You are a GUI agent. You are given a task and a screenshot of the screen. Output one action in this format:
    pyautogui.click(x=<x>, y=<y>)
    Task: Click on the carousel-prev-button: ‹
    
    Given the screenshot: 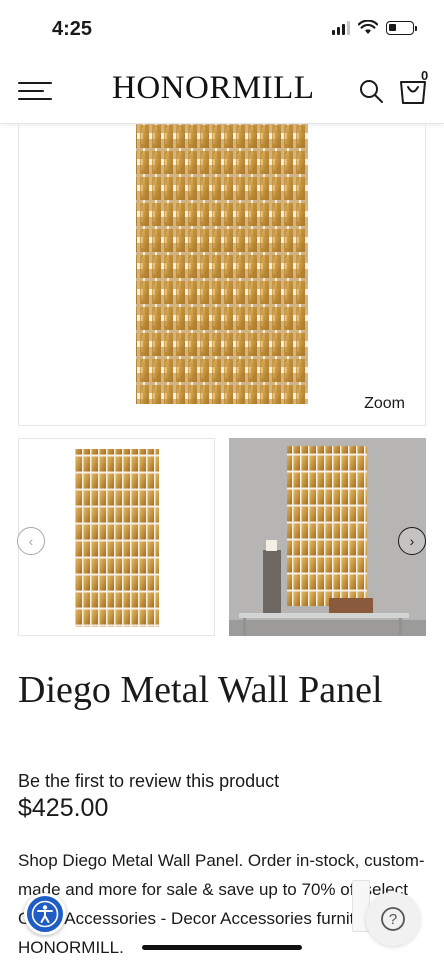 What is the action you would take?
    pyautogui.click(x=31, y=541)
    